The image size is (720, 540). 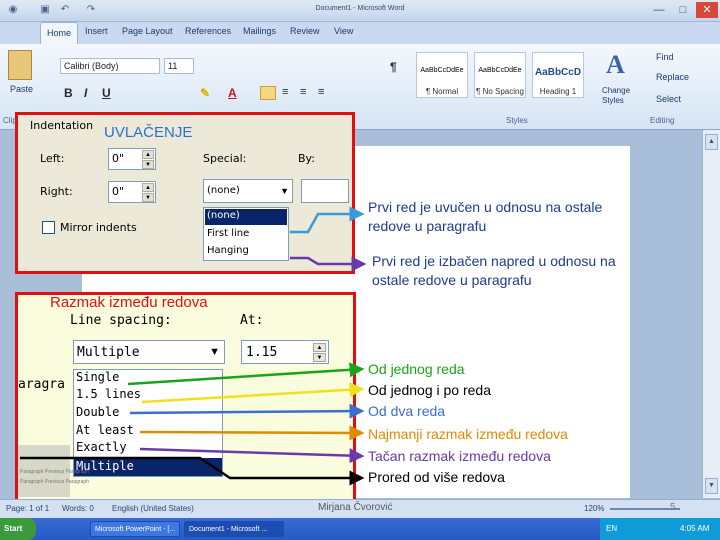 I want to click on language-indicator: English (United States), so click(x=153, y=508).